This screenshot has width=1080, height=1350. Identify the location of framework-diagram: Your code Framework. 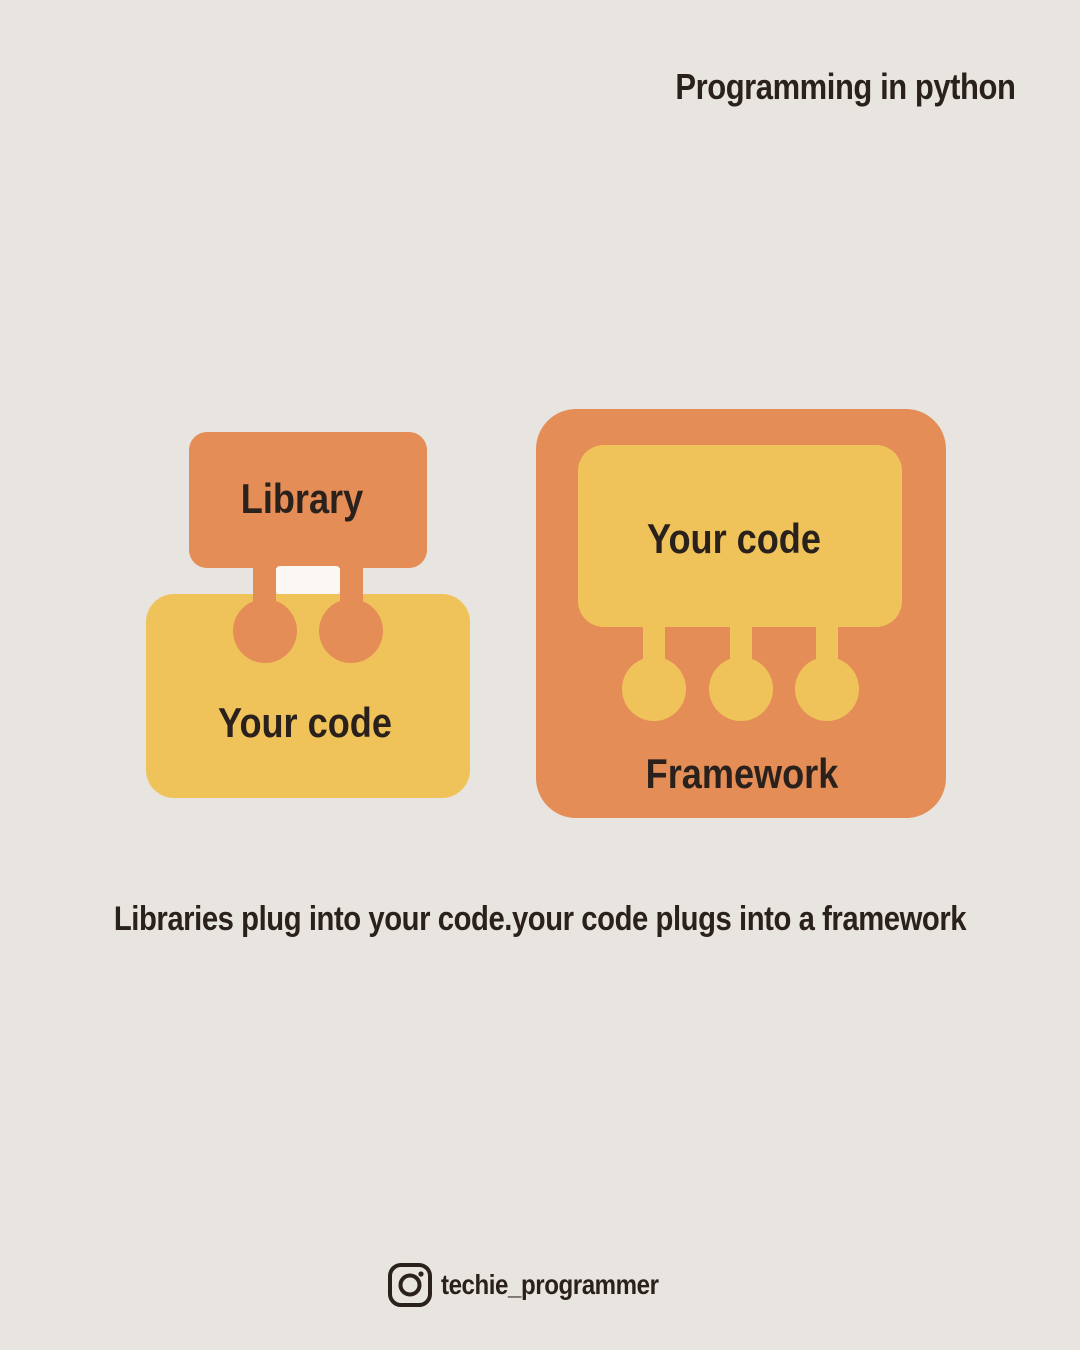
(741, 613).